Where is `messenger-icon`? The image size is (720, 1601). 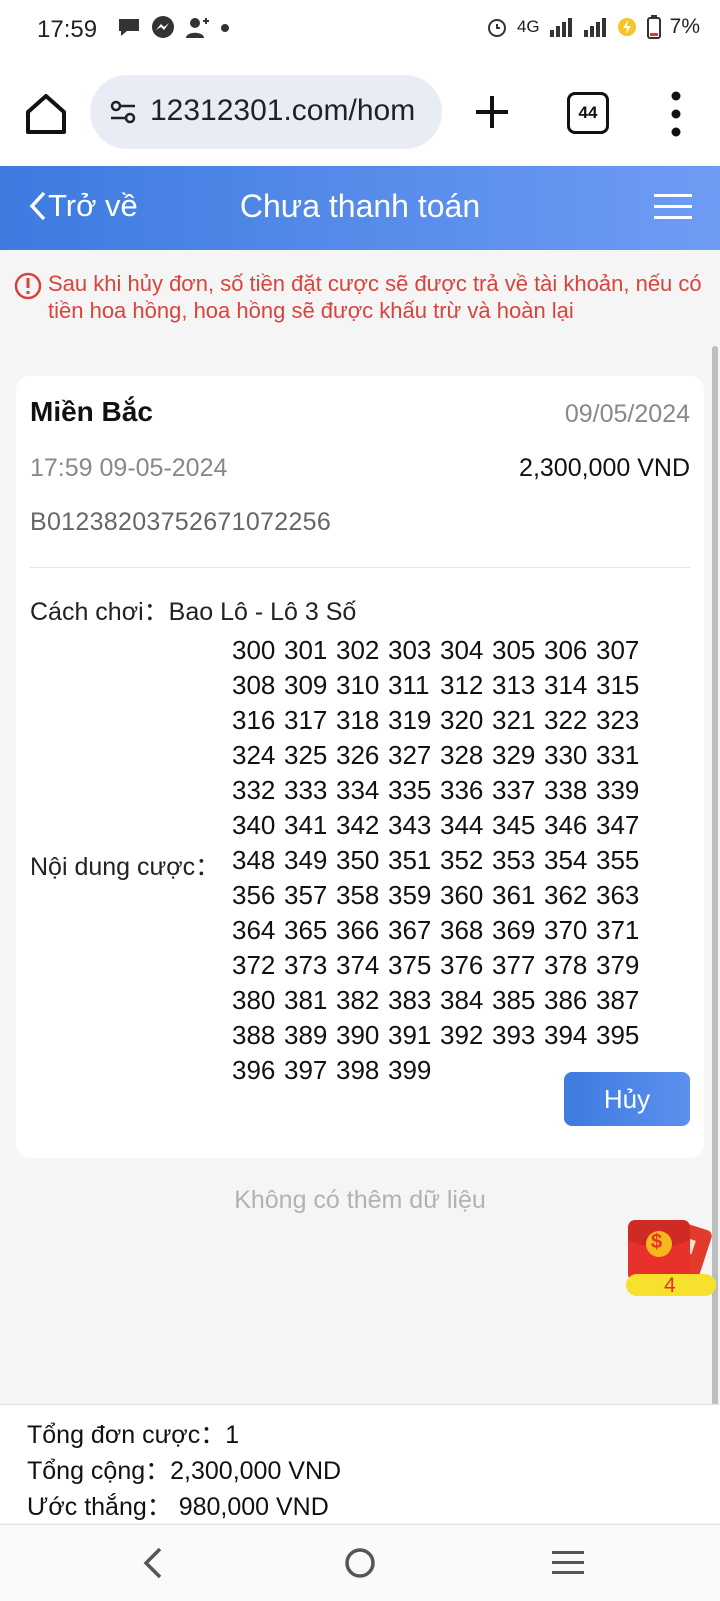
messenger-icon is located at coordinates (163, 27).